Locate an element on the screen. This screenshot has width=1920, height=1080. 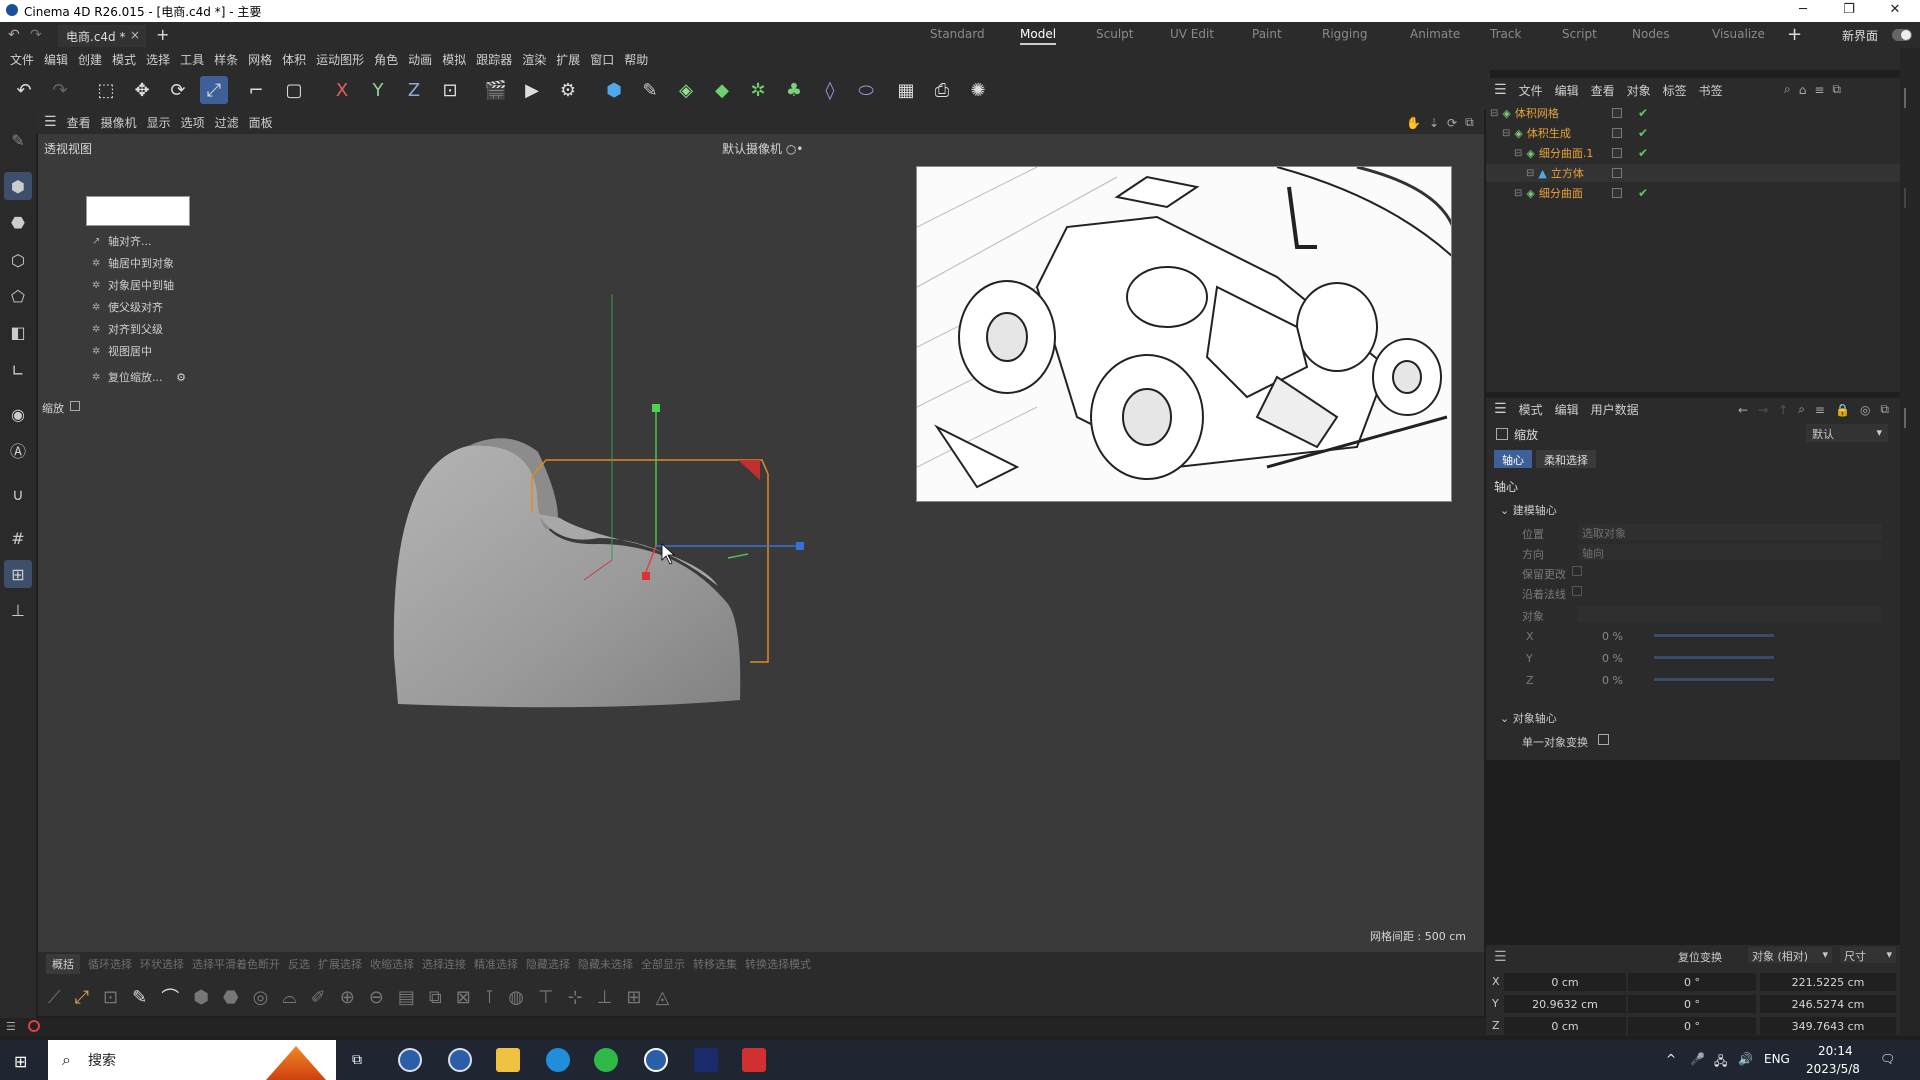
split-icon: ⊺ is located at coordinates (489, 997).